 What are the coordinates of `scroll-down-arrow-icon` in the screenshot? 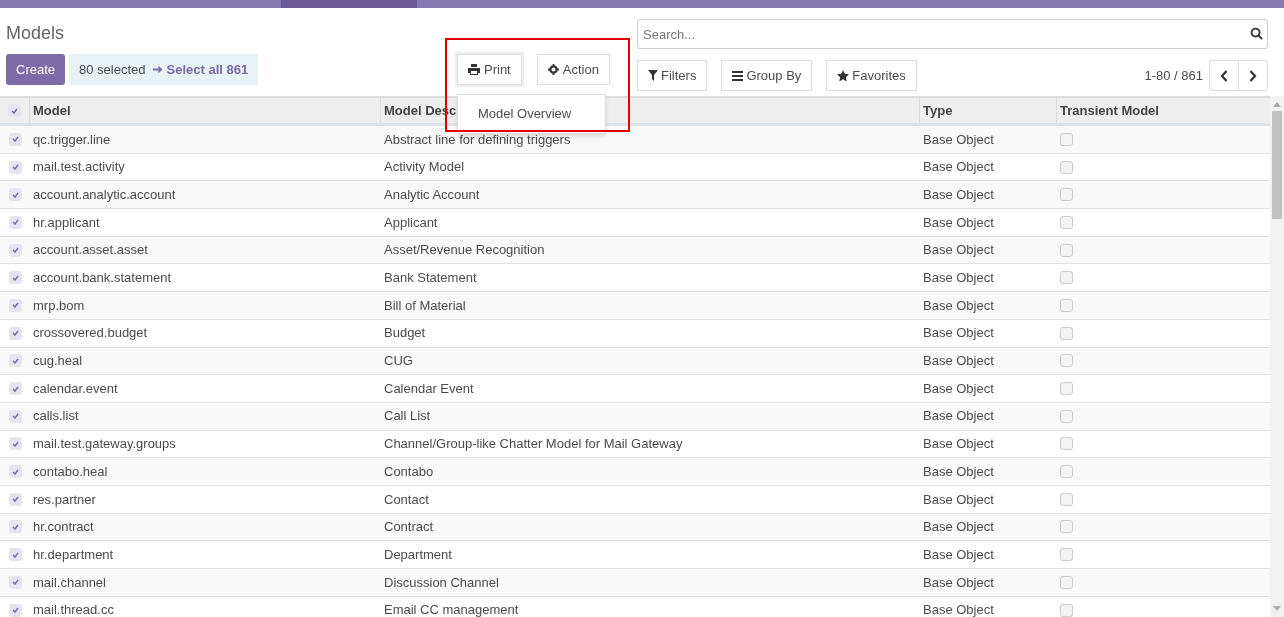 It's located at (1277, 608).